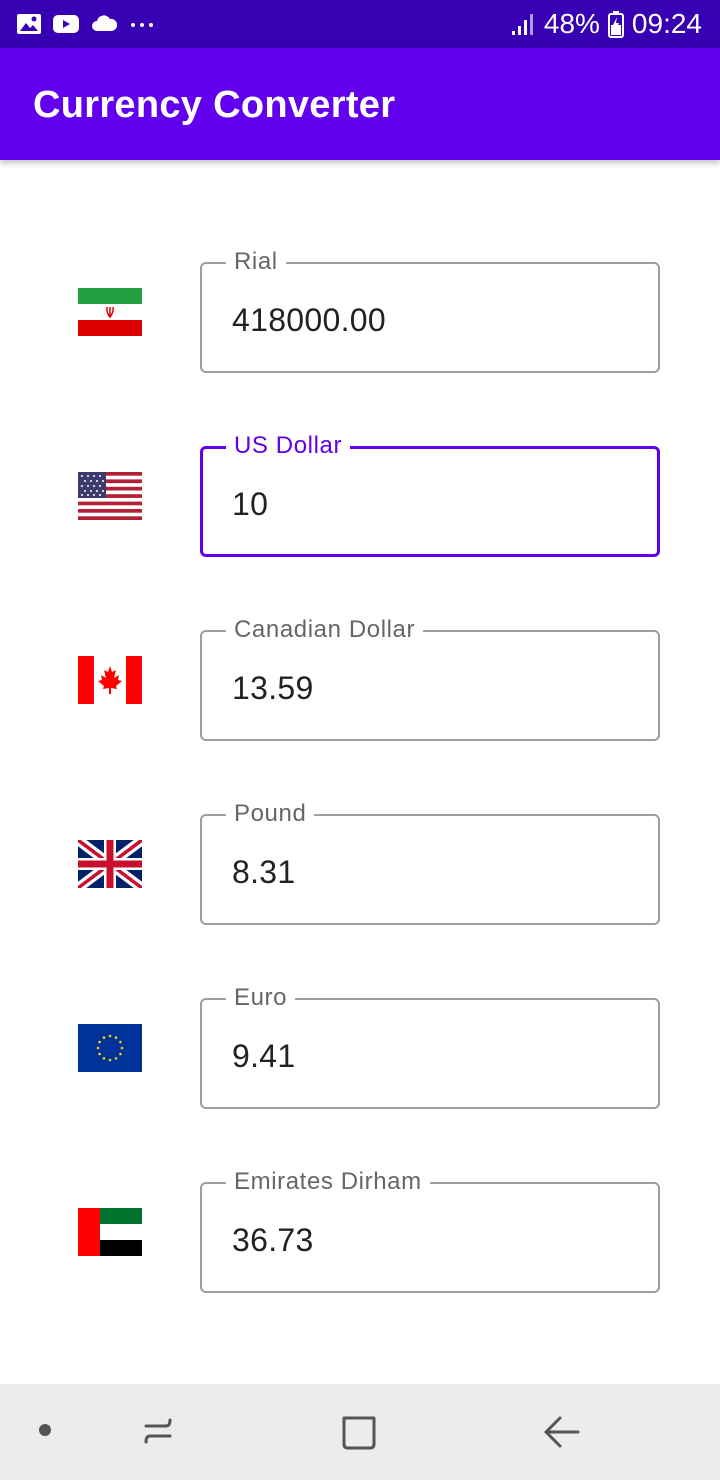 The width and height of the screenshot is (720, 1480). I want to click on currency-row-emirates-dirham: Emirates Dirham 36.73, so click(360, 1231).